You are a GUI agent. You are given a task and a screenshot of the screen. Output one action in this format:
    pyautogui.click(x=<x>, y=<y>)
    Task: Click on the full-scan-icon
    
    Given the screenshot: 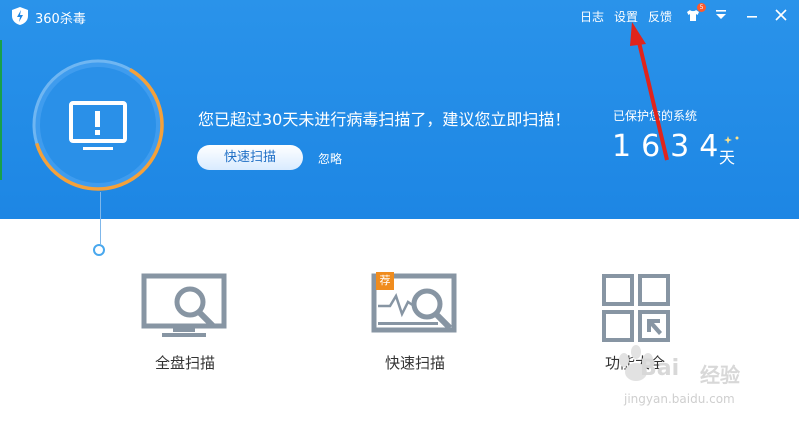 What is the action you would take?
    pyautogui.click(x=184, y=305)
    